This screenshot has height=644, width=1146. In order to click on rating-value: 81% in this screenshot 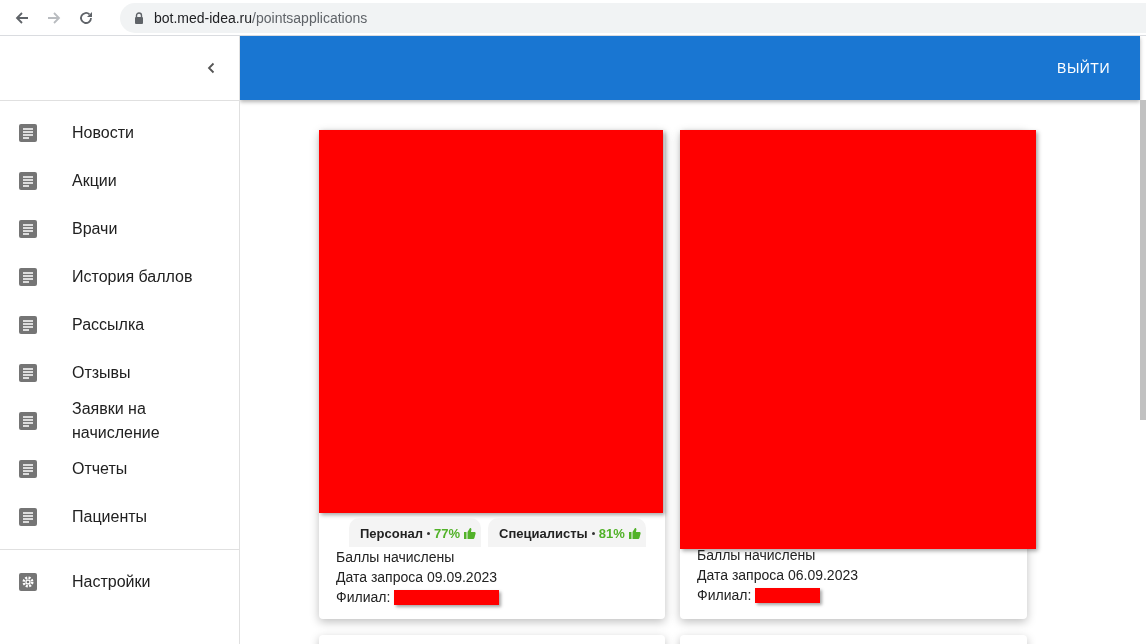, I will do `click(611, 533)`.